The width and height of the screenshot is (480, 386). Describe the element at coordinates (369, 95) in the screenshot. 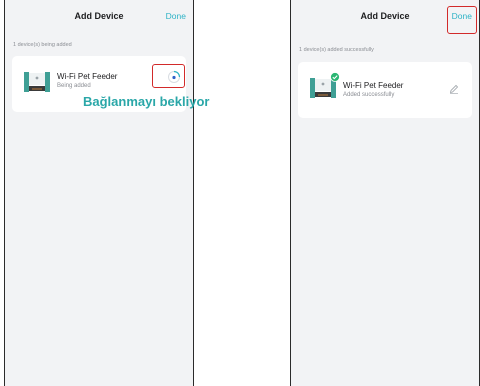

I see `device-status: Added successfully` at that location.